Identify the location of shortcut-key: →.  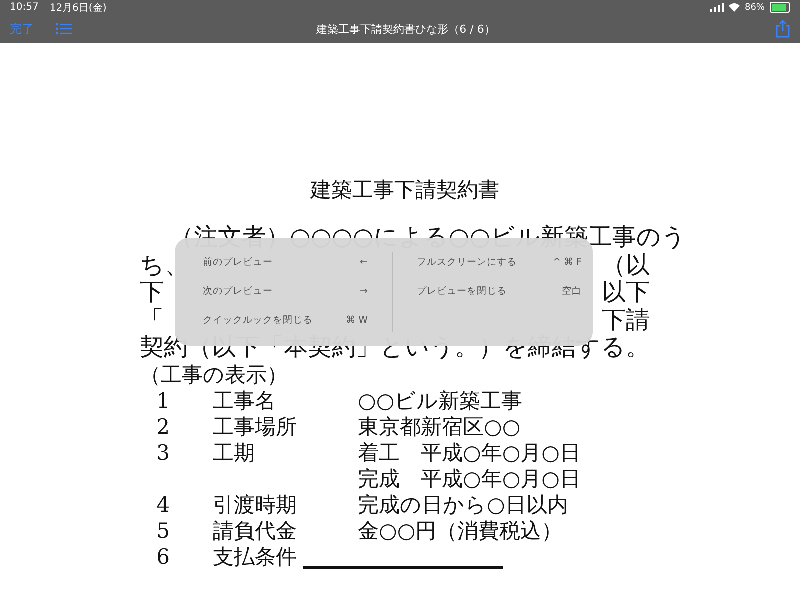
(364, 292).